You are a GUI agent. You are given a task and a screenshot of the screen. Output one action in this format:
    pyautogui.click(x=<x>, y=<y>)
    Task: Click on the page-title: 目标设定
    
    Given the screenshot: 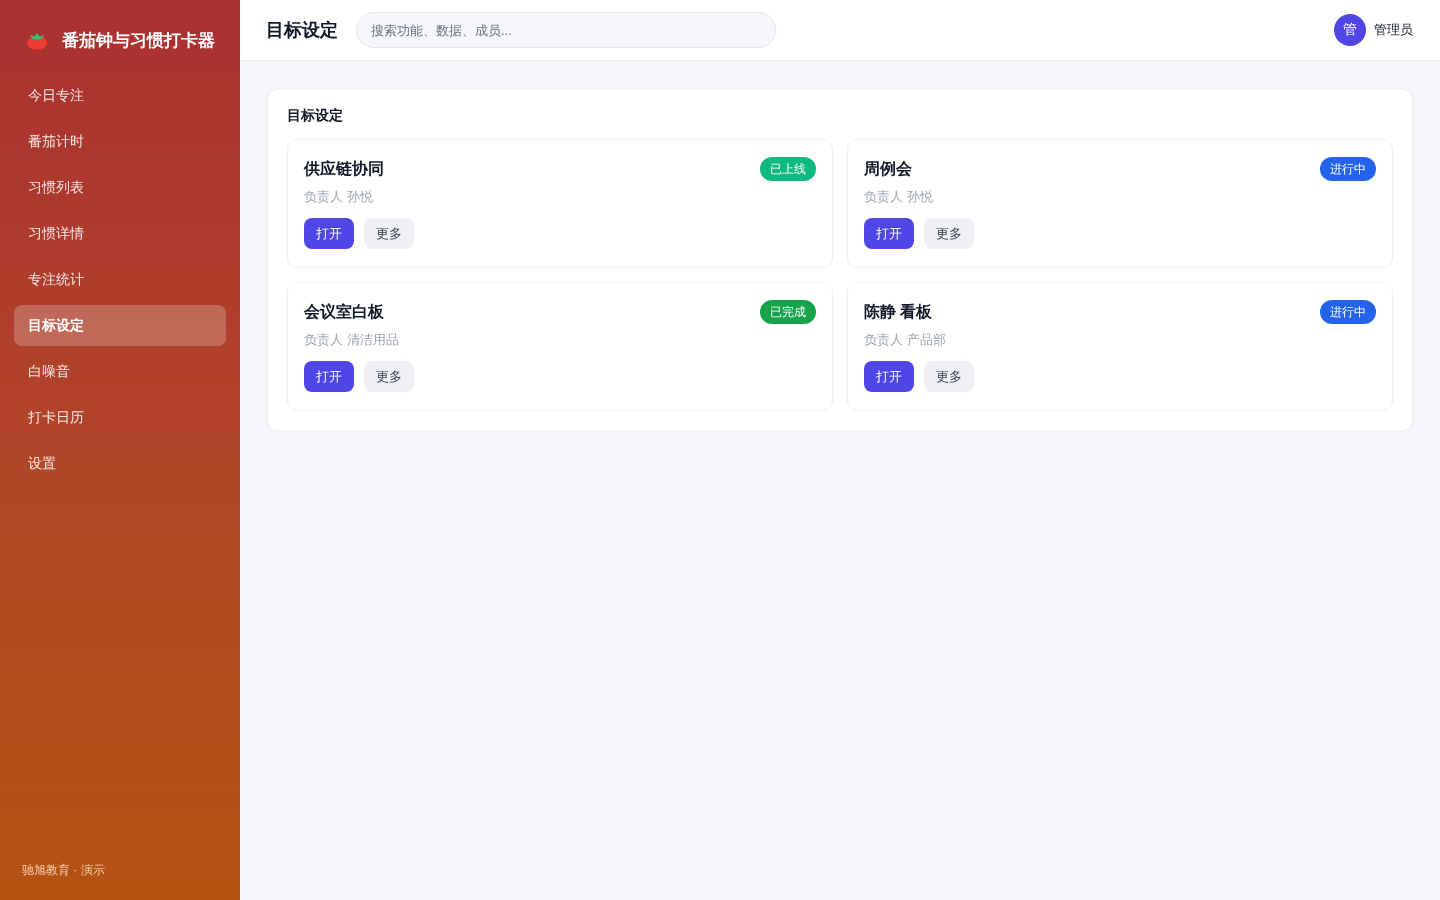 What is the action you would take?
    pyautogui.click(x=302, y=30)
    